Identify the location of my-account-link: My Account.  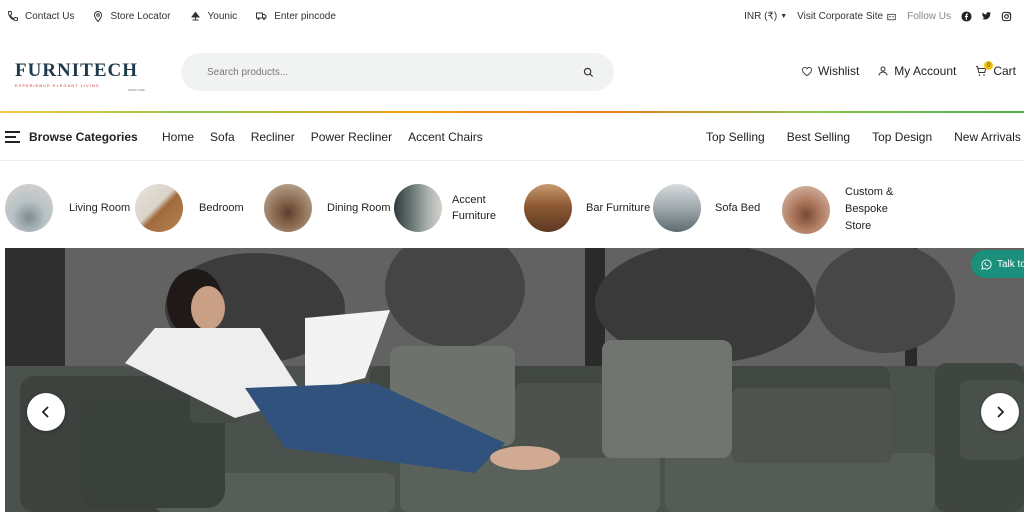
(916, 71).